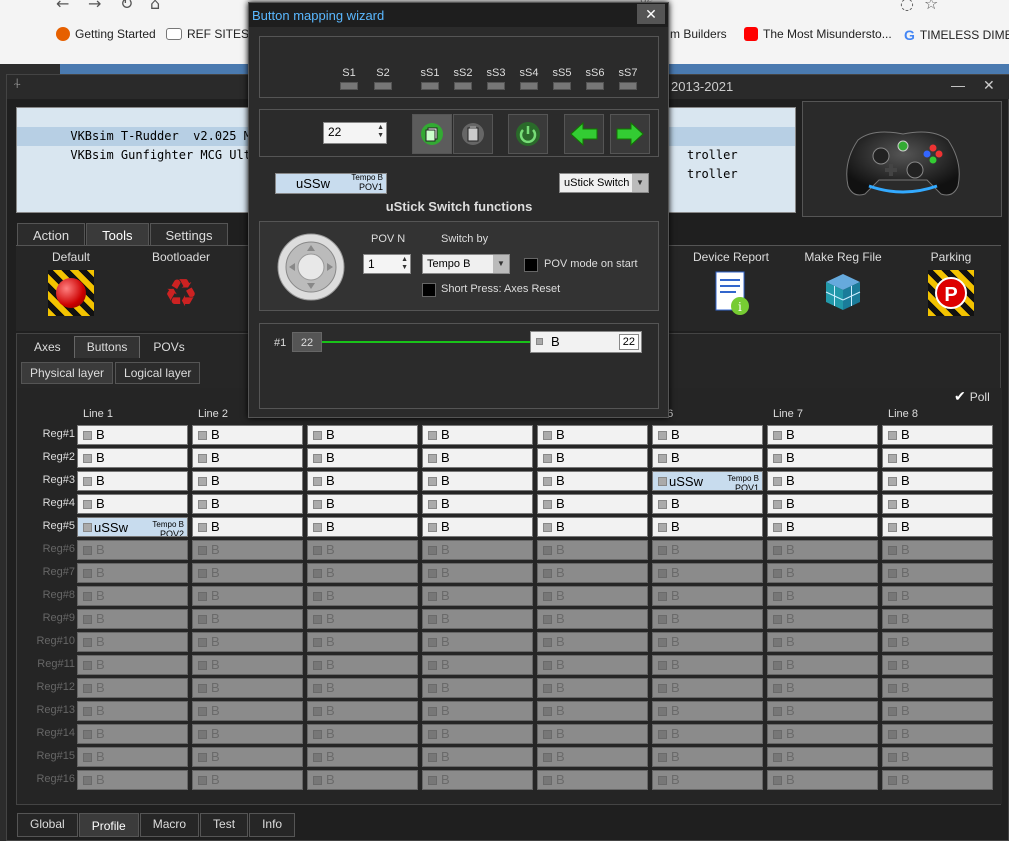 The image size is (1009, 841). Describe the element at coordinates (380, 132) in the screenshot. I see `spinner-arrows-icon: ▲ ▼` at that location.